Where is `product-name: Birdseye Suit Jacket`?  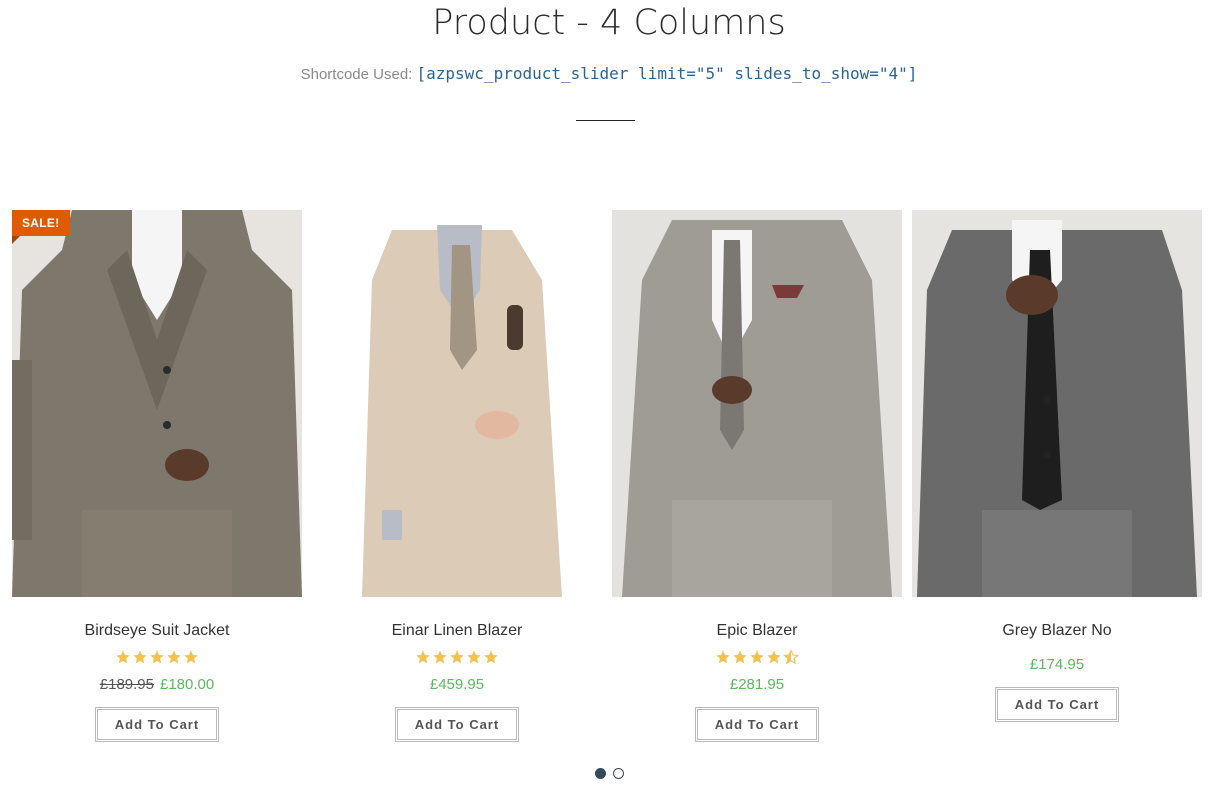 product-name: Birdseye Suit Jacket is located at coordinates (157, 631).